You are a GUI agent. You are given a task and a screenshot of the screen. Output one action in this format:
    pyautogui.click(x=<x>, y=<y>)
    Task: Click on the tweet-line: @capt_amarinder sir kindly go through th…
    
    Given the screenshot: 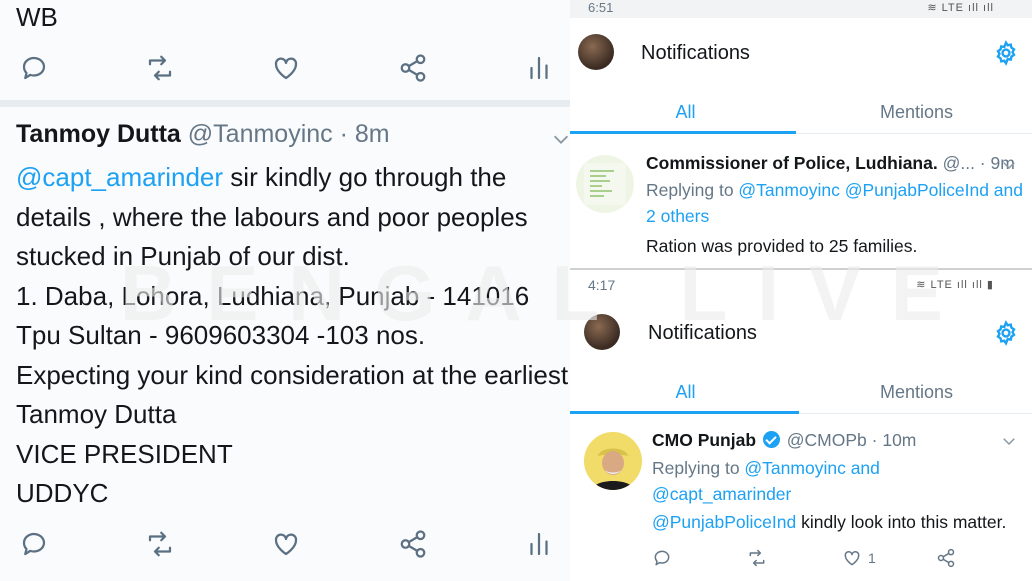 What is the action you would take?
    pyautogui.click(x=295, y=178)
    